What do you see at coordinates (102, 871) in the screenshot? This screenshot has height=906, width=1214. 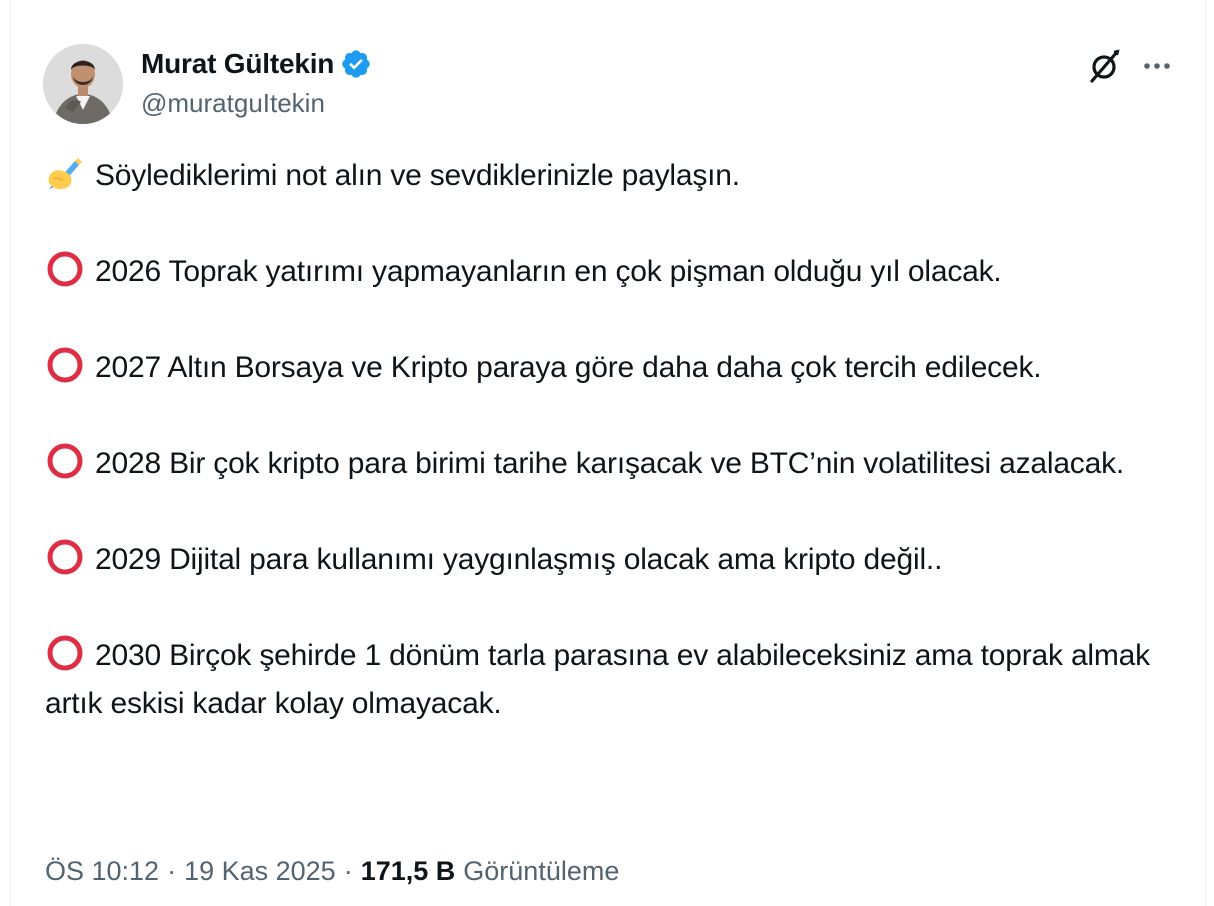 I see `tweet-time: ÖS 10:12` at bounding box center [102, 871].